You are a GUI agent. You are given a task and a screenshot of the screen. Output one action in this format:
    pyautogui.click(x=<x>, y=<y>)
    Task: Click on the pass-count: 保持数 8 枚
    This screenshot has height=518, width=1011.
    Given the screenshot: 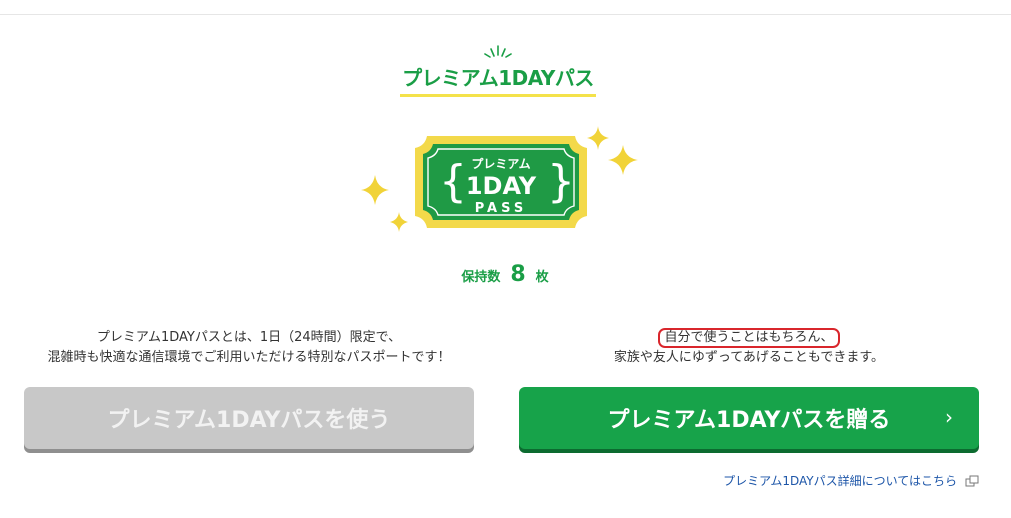 What is the action you would take?
    pyautogui.click(x=505, y=277)
    